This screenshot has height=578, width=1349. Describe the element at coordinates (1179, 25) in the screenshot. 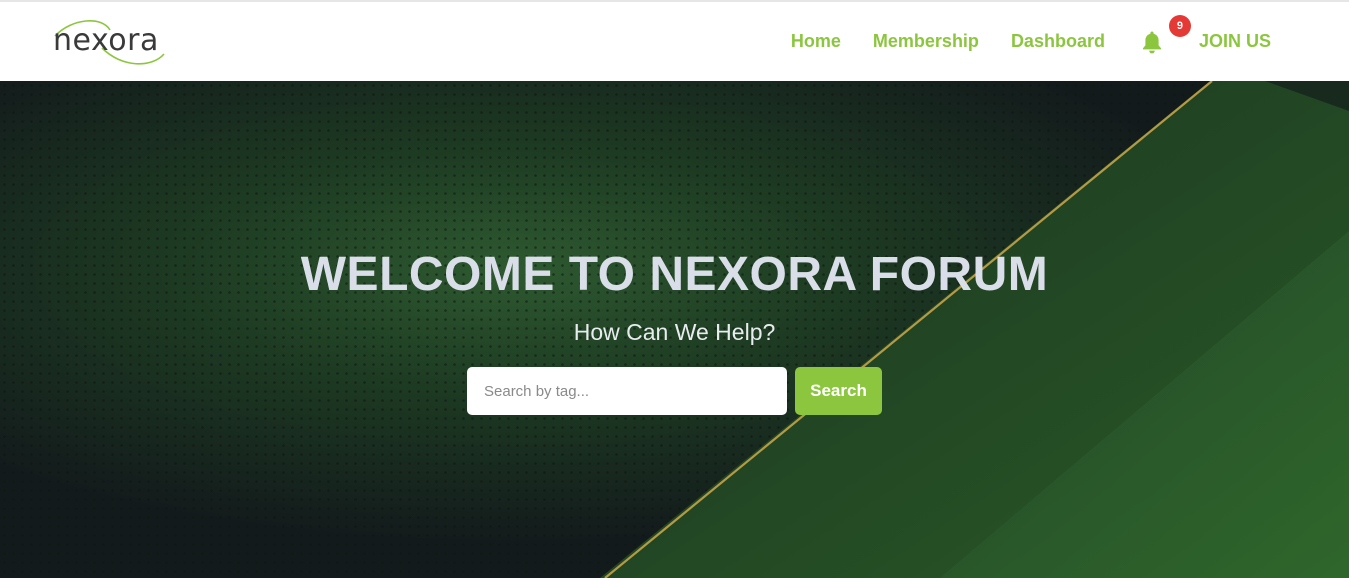

I see `notification-count-badge: 9` at that location.